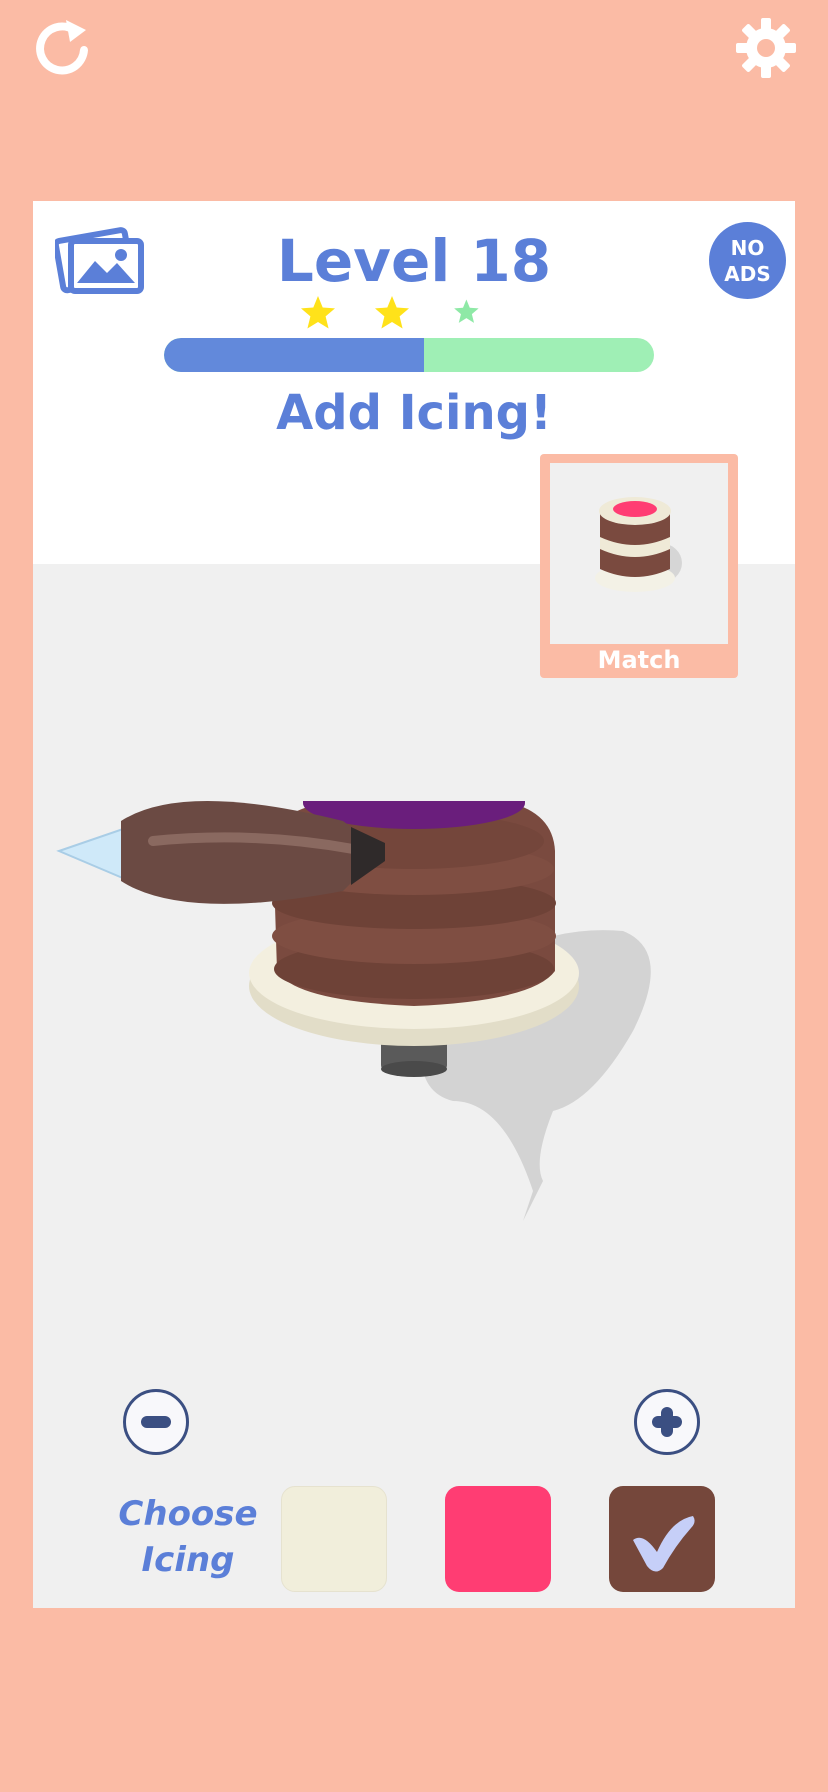 This screenshot has height=1792, width=828. I want to click on star-rating, so click(390, 312).